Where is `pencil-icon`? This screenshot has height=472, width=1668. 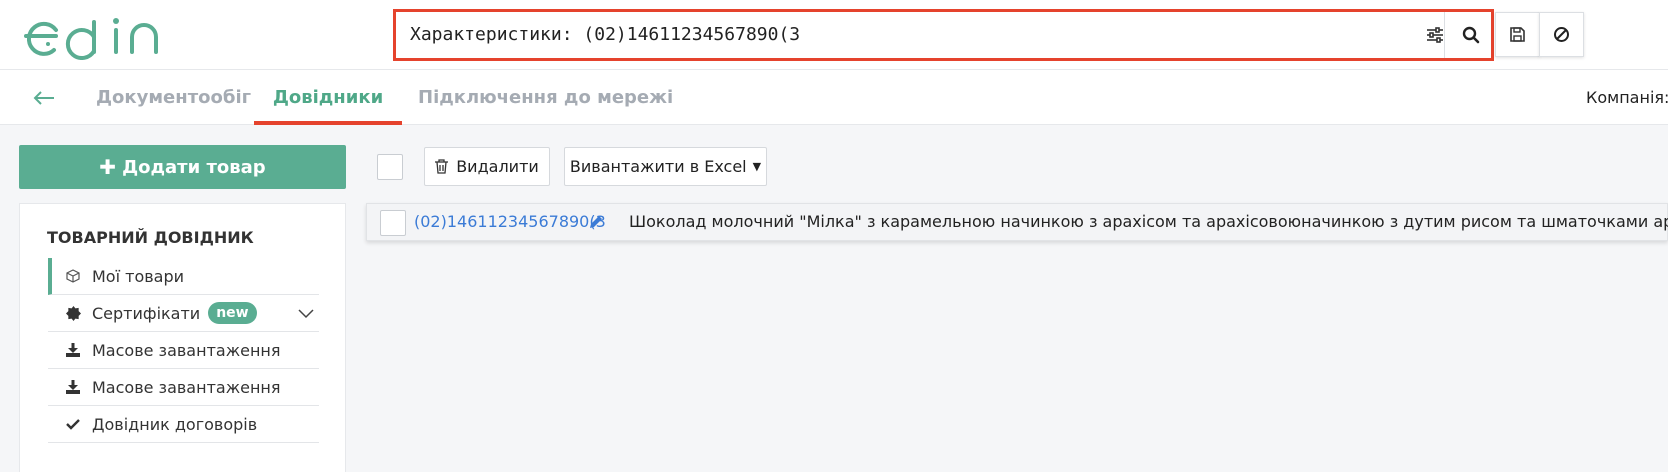 pencil-icon is located at coordinates (596, 222).